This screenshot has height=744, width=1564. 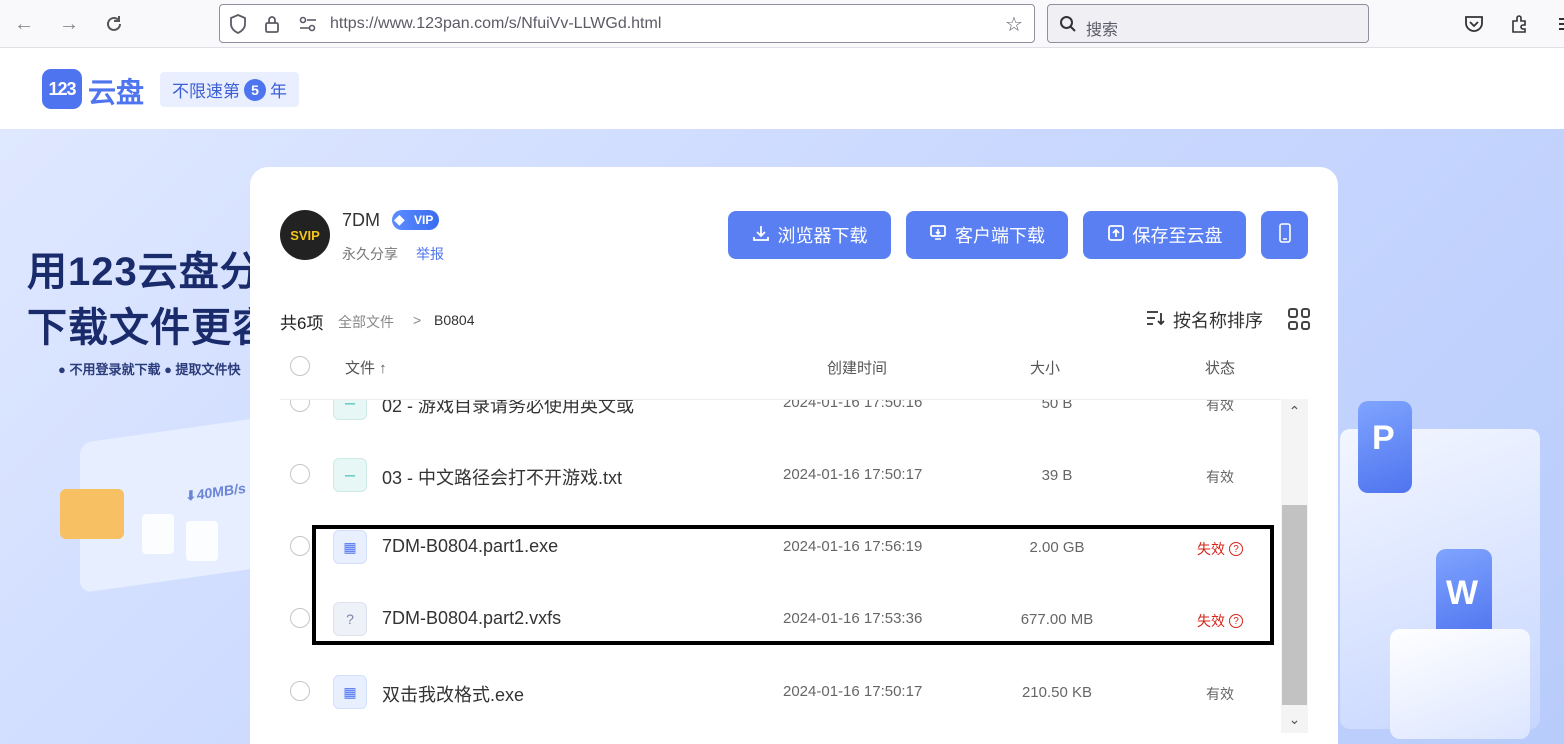 I want to click on avatar: SVIP, so click(x=305, y=235).